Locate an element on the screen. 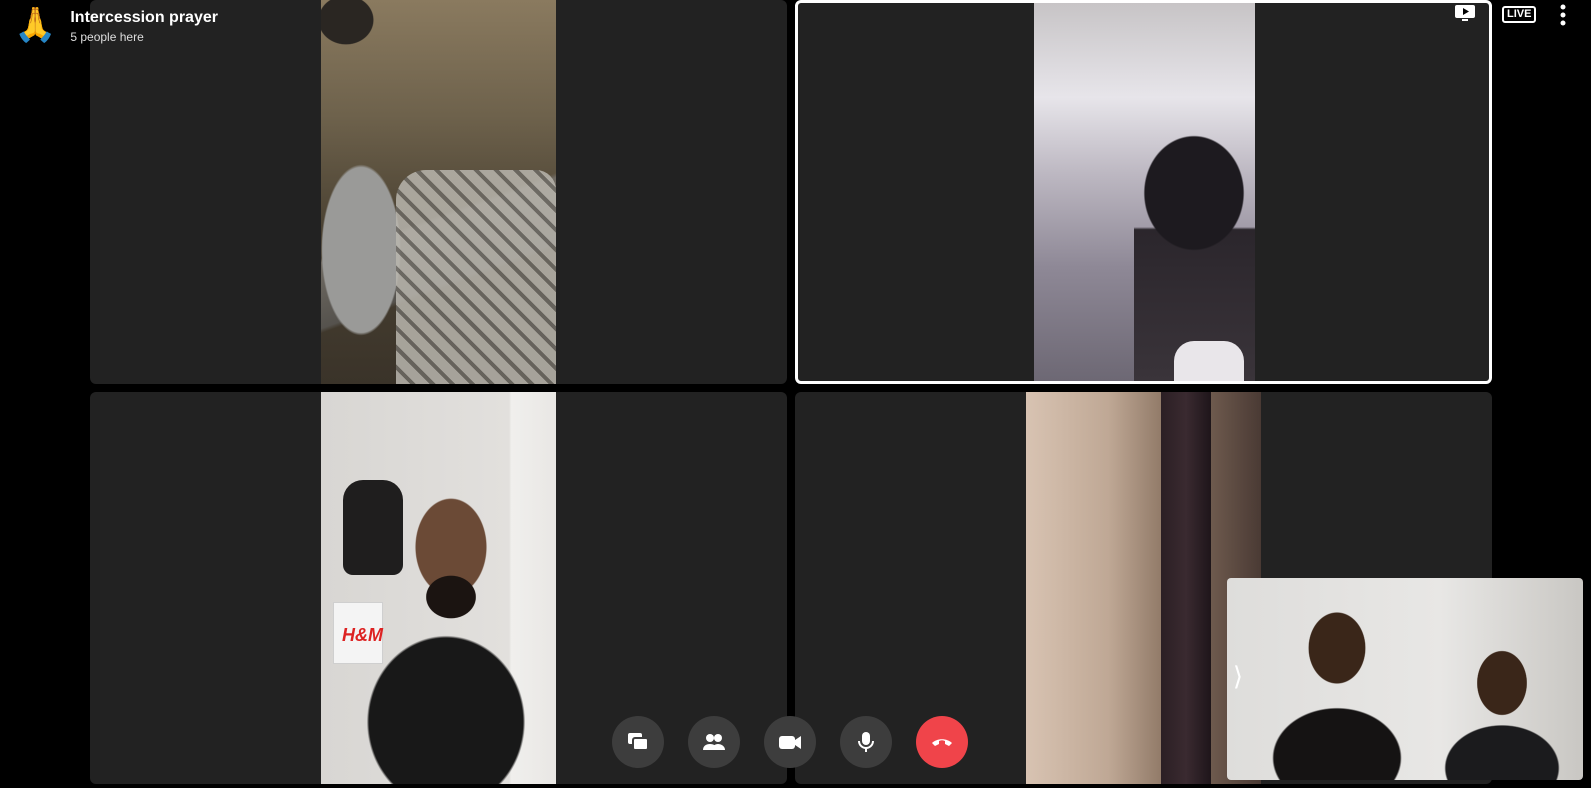  call-title: Intercession prayer is located at coordinates (144, 17).